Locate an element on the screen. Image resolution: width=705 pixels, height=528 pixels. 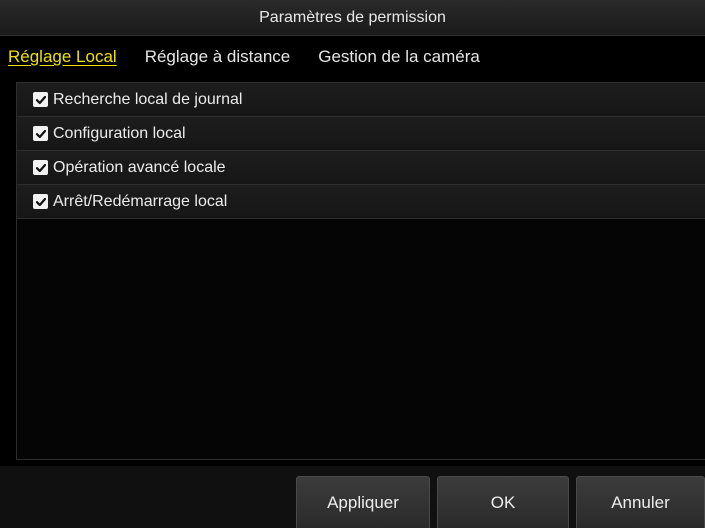
permission-label: Configuration local is located at coordinates (119, 133).